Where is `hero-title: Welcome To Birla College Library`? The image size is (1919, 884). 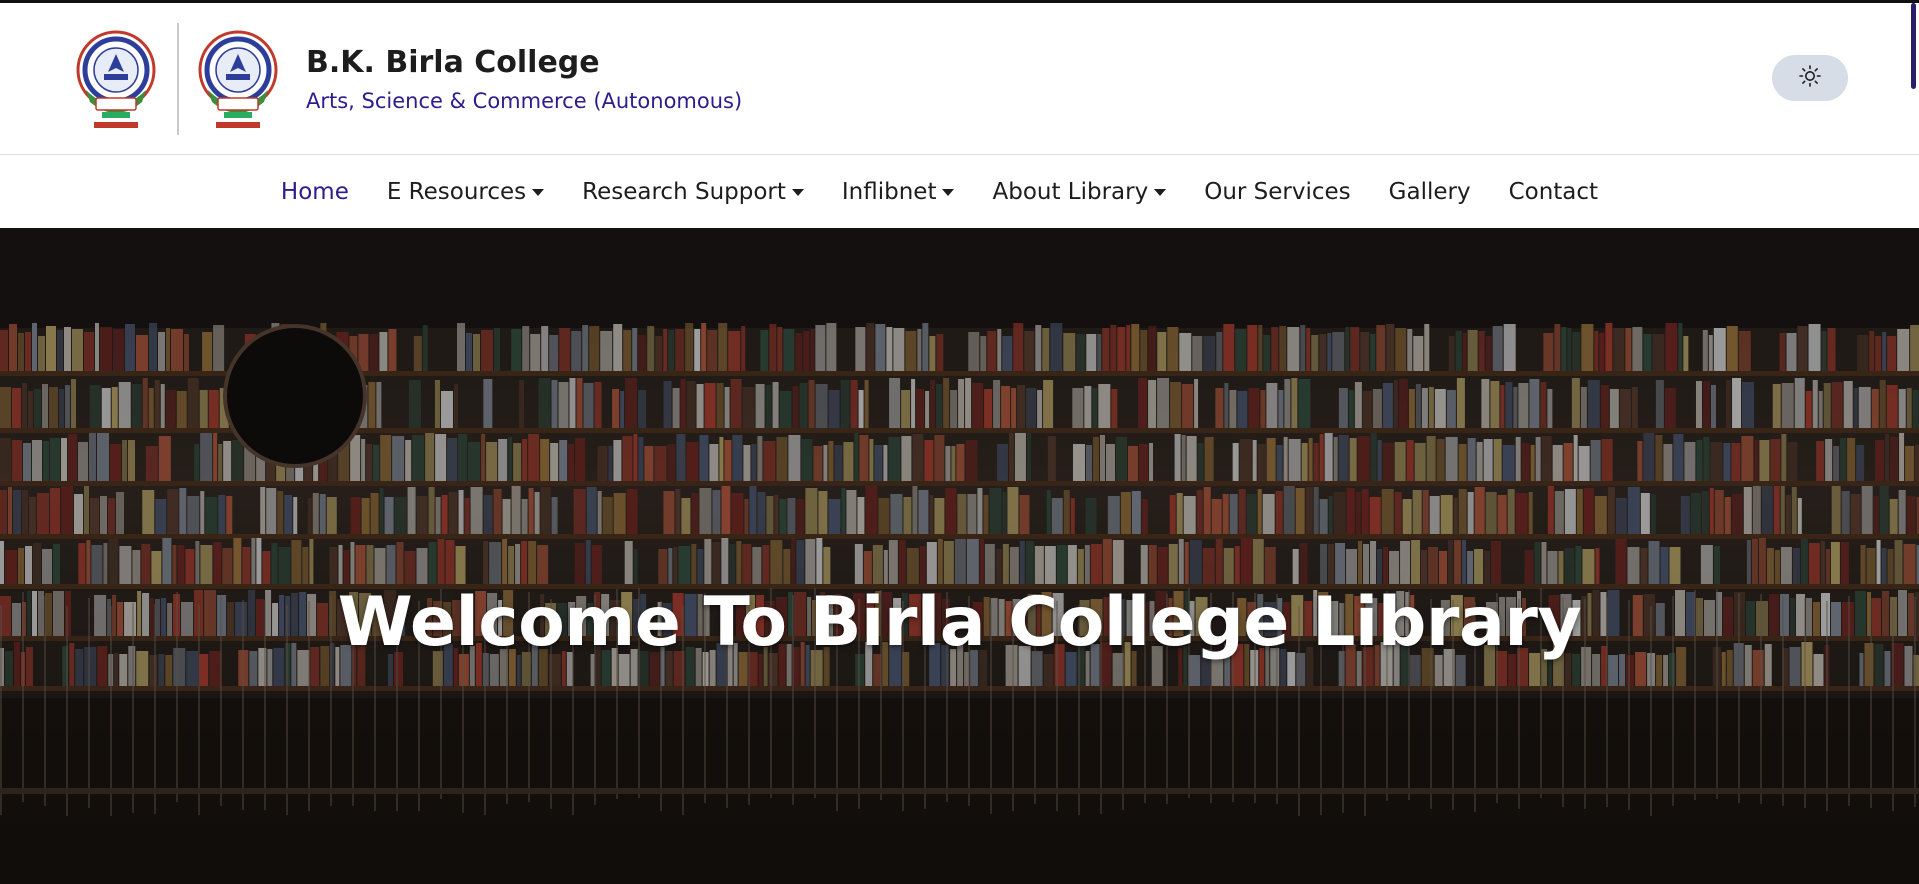
hero-title: Welcome To Birla College Library is located at coordinates (959, 622).